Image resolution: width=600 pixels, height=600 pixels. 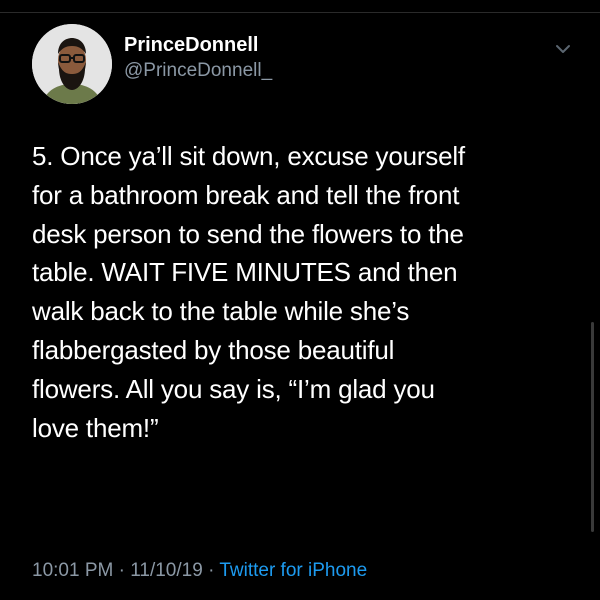 What do you see at coordinates (166, 570) in the screenshot?
I see `tweet-date: 11/10/19` at bounding box center [166, 570].